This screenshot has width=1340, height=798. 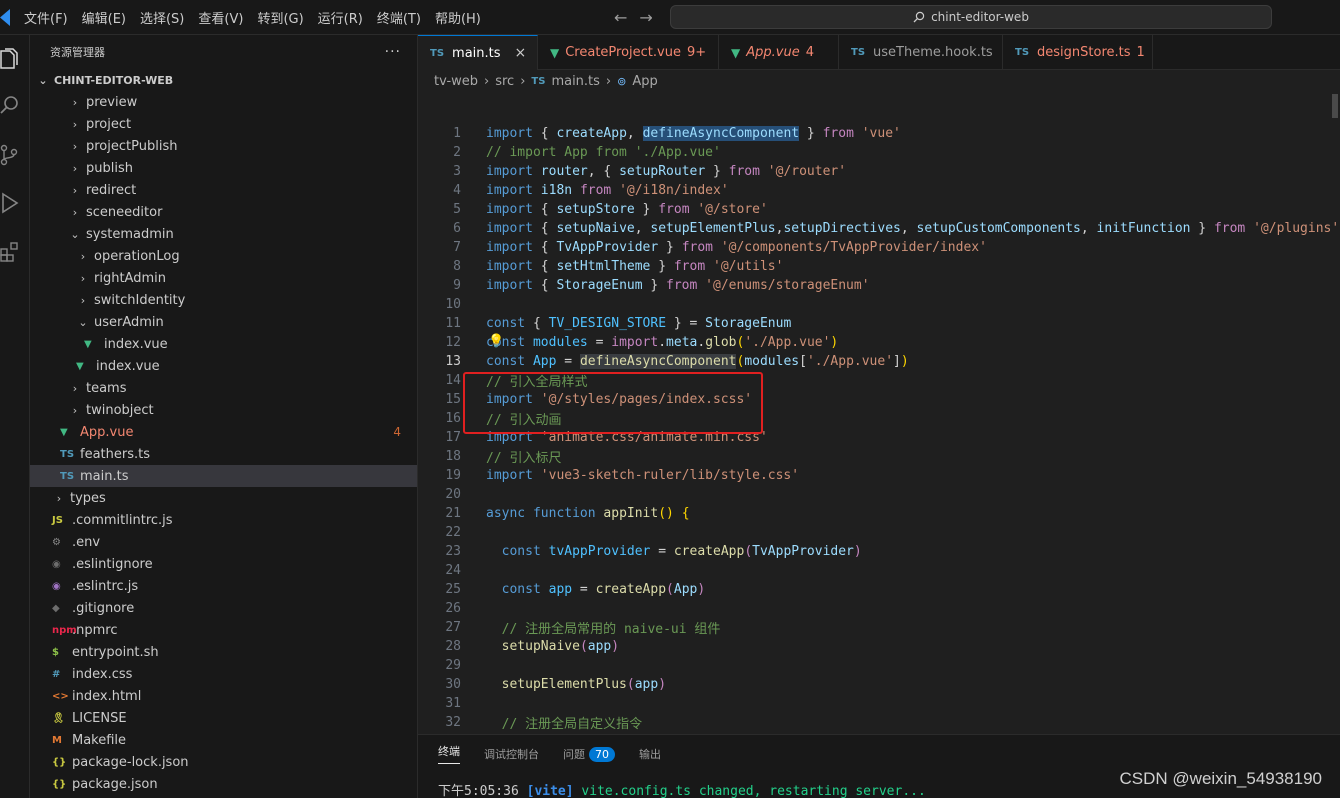 What do you see at coordinates (921, 52) in the screenshot?
I see `tab-usetheme-hook-ts: TS useTheme.hook.ts` at bounding box center [921, 52].